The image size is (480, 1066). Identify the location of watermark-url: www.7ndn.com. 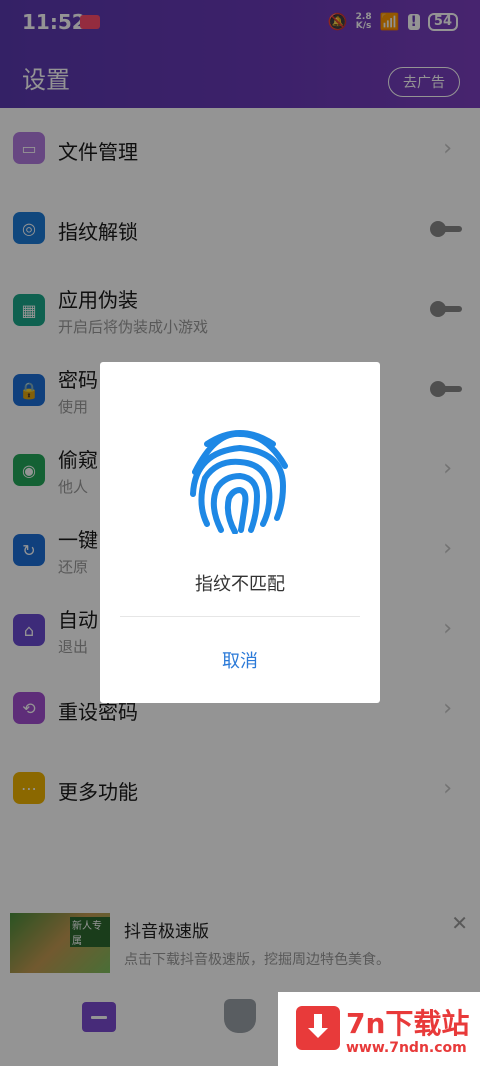
(406, 1048).